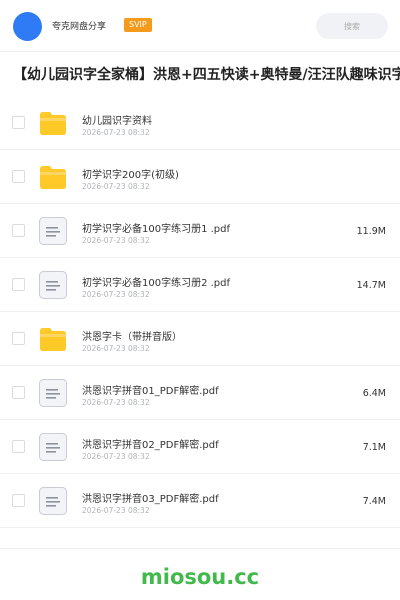 Image resolution: width=400 pixels, height=600 pixels. What do you see at coordinates (79, 27) in the screenshot?
I see `brand-name: 夸克网盘分享` at bounding box center [79, 27].